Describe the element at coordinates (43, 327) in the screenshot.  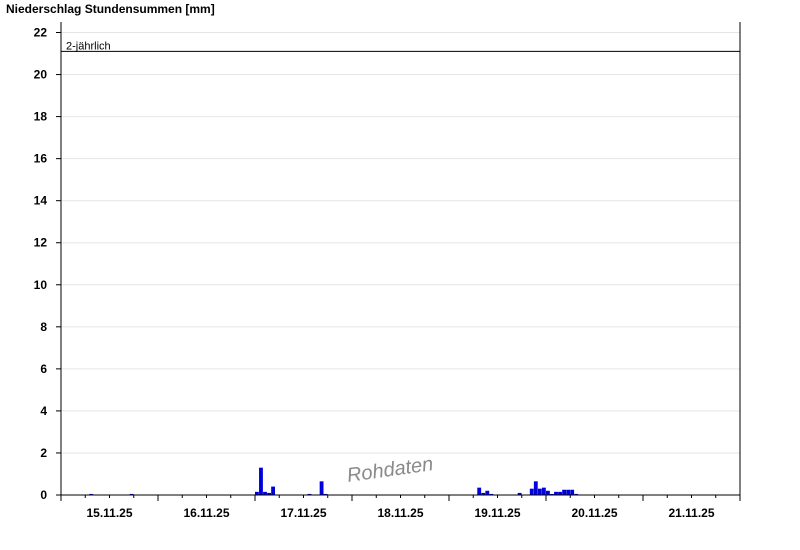
I see `y-tick-label: 8` at that location.